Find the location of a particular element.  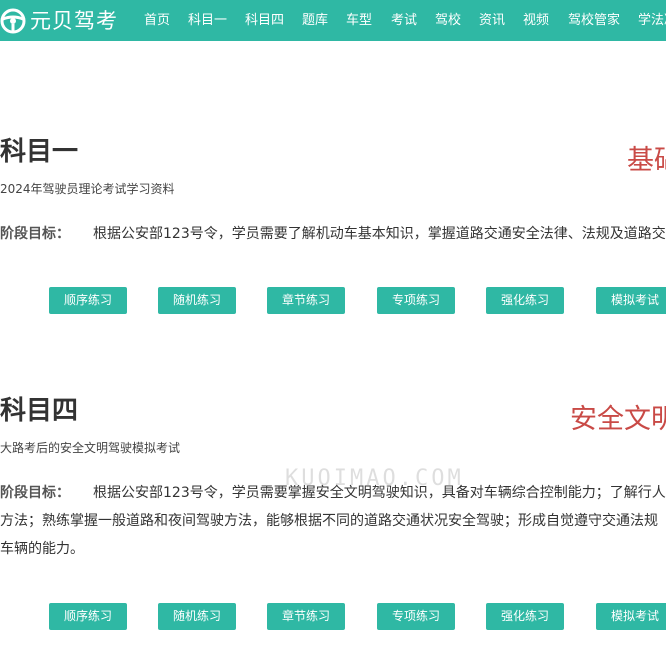

section-subtitle: 大路考后的安全文明驾驶模拟考试 is located at coordinates (90, 448).